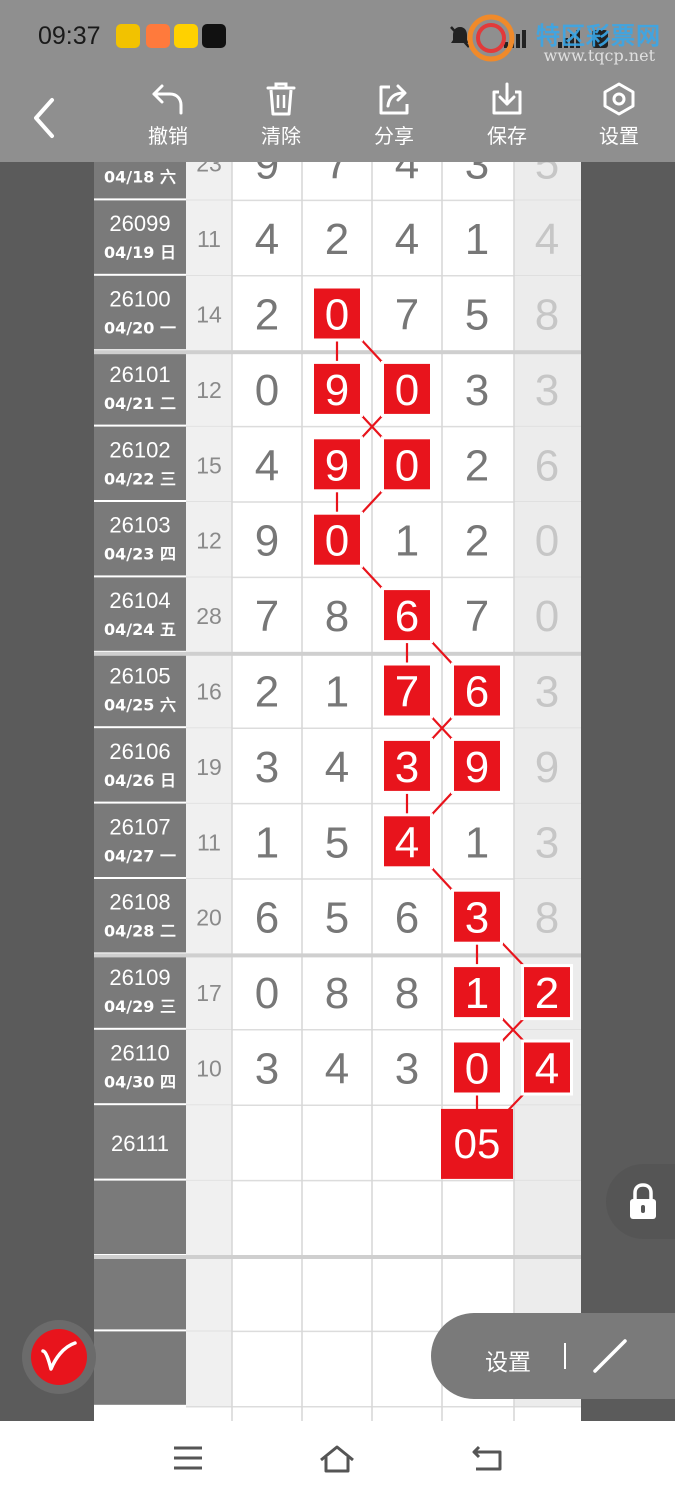  What do you see at coordinates (139, 977) in the screenshot?
I see `issue-number: 26109` at bounding box center [139, 977].